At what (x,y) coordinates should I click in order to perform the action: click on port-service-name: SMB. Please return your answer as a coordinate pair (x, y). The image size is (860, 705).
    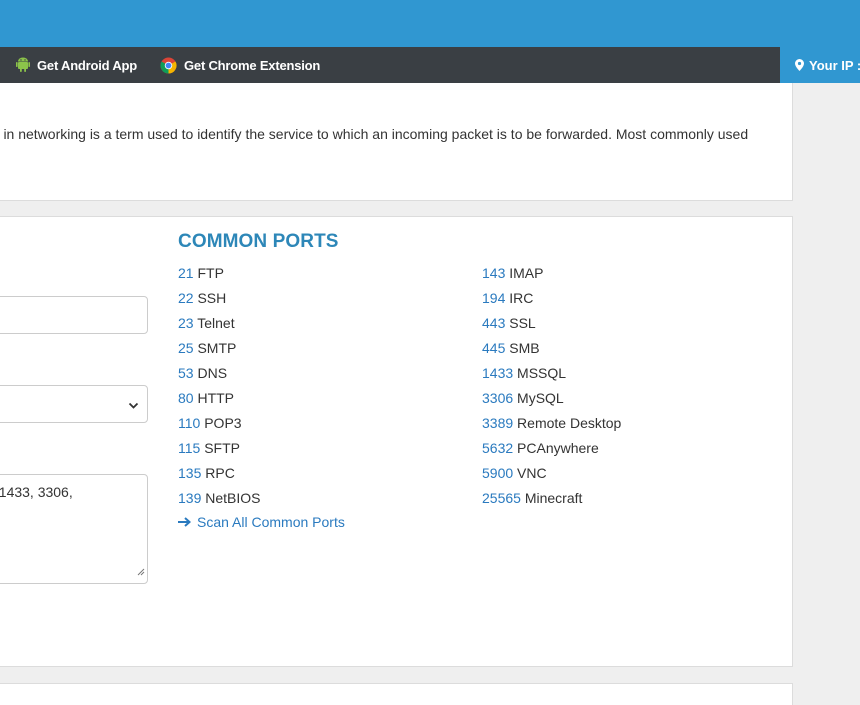
    Looking at the image, I should click on (524, 348).